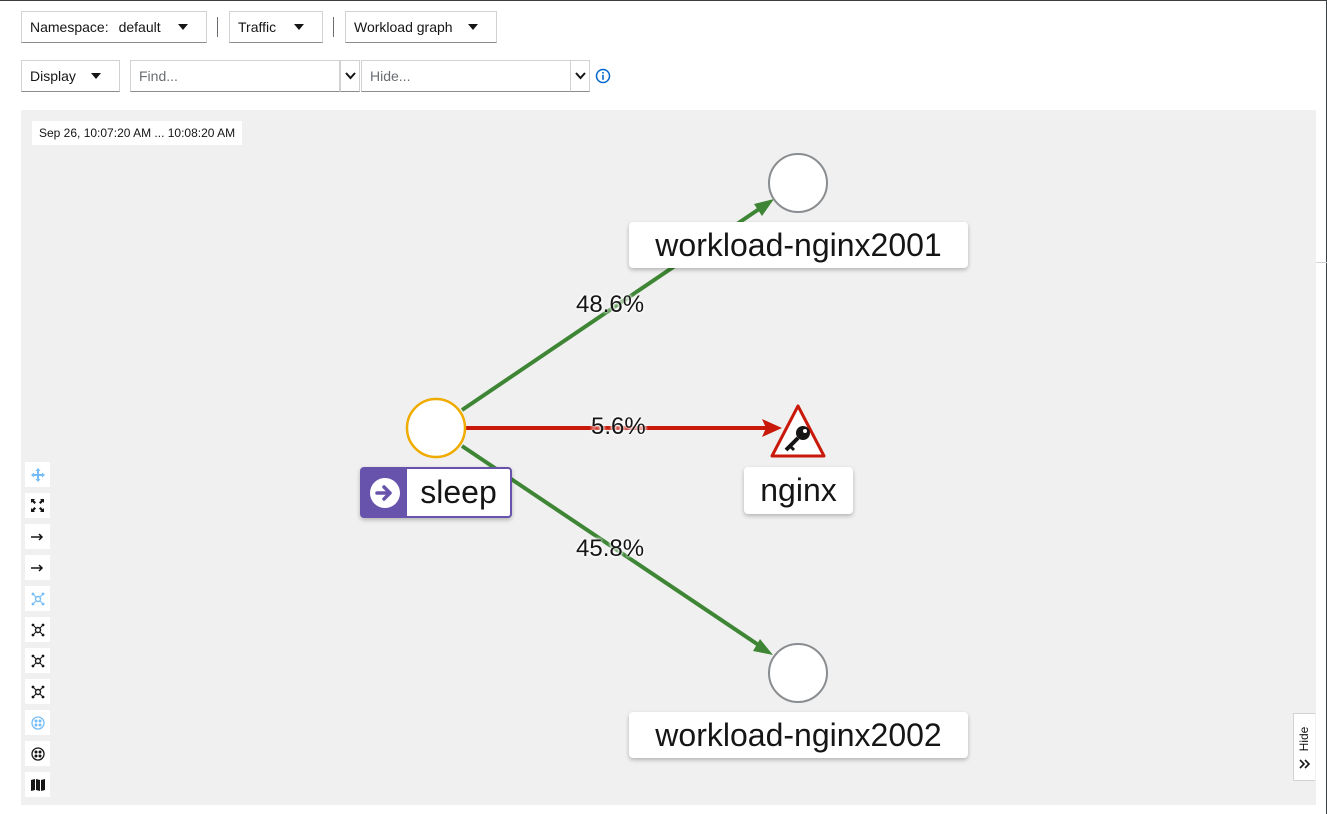  Describe the element at coordinates (798, 490) in the screenshot. I see `node-label-nginx: nginx` at that location.